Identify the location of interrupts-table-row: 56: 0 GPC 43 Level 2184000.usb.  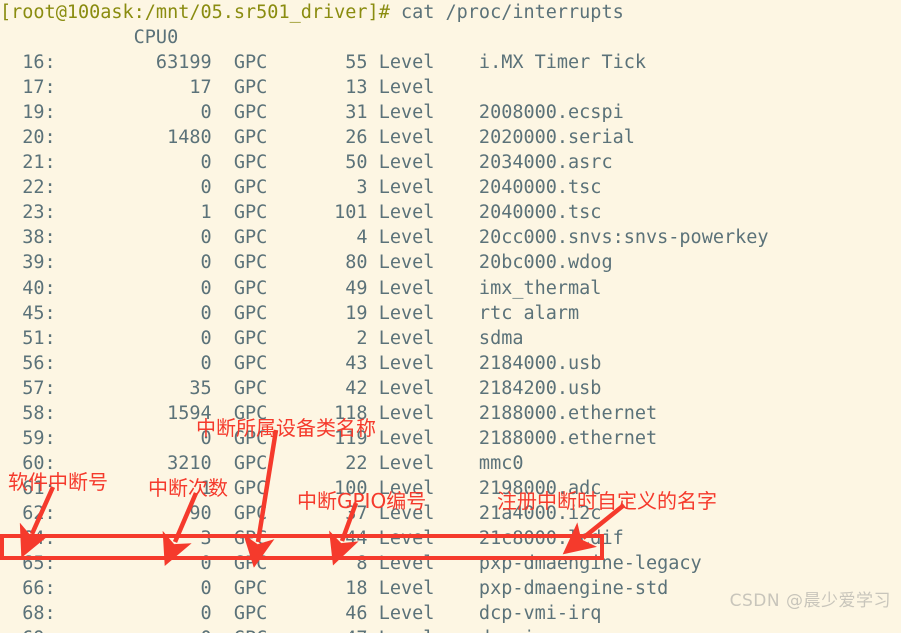
(301, 363).